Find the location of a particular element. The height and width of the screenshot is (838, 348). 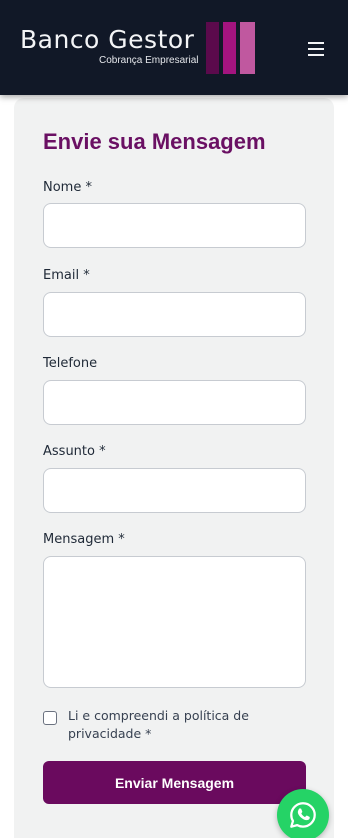

subject-label: Assunto * is located at coordinates (74, 451).